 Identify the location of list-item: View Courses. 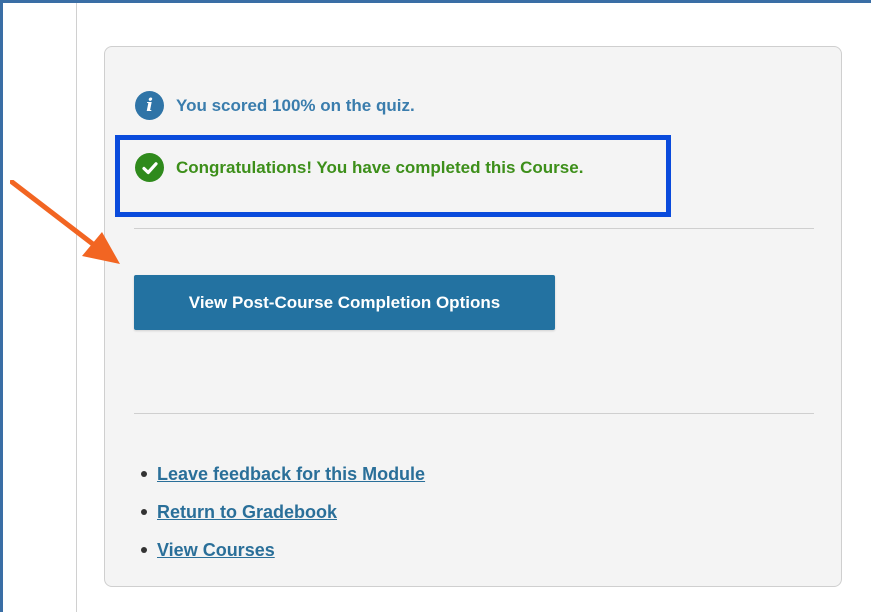
(279, 550).